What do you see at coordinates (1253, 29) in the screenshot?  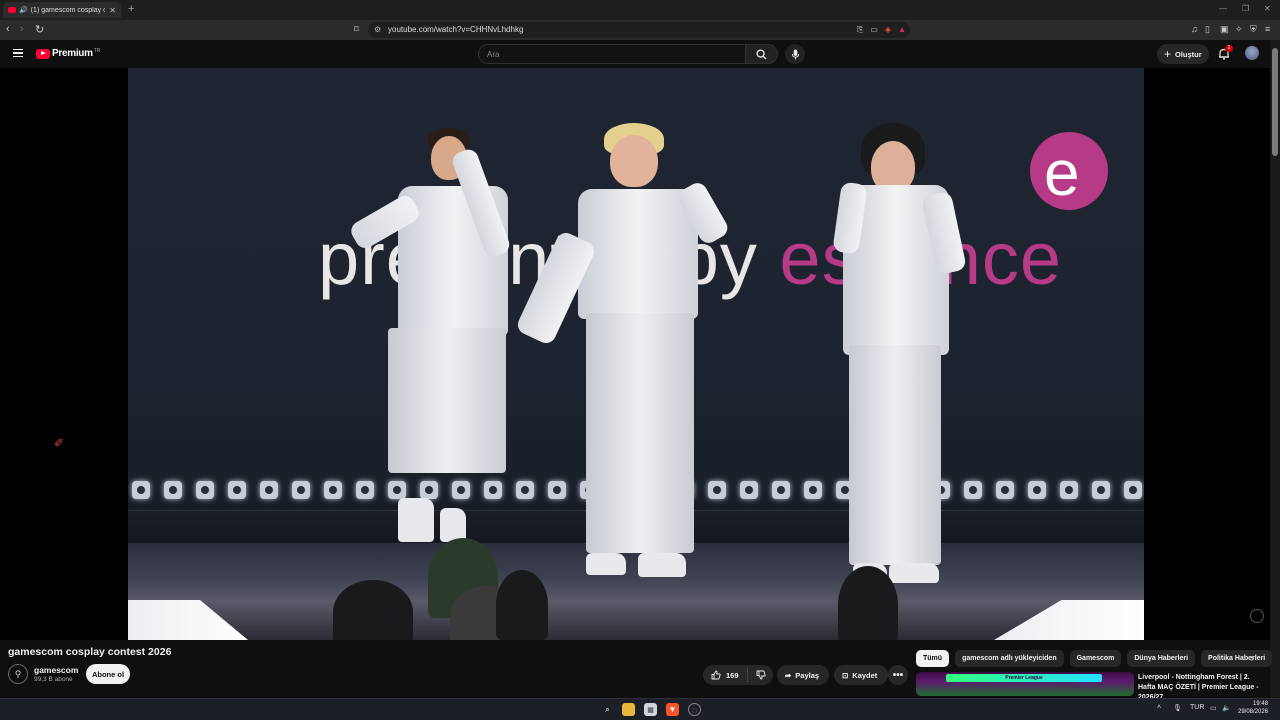 I see `vpn-icon: ⛨` at bounding box center [1253, 29].